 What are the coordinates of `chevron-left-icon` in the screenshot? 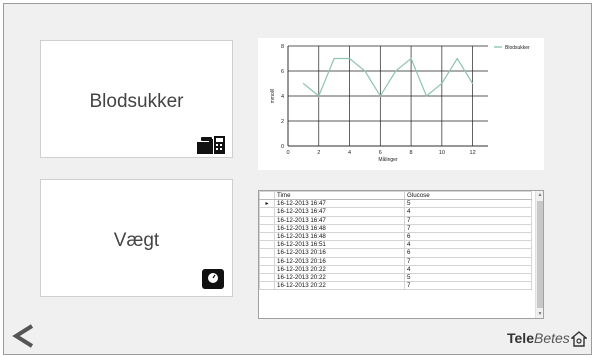 It's located at (23, 336).